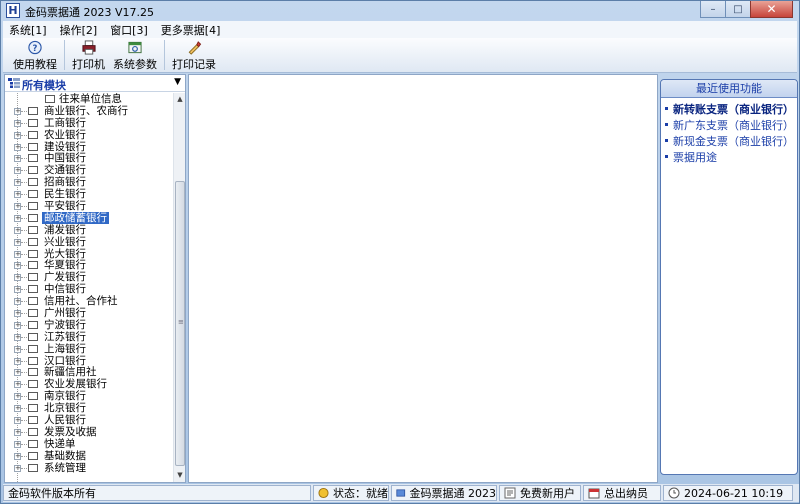 The image size is (800, 504). What do you see at coordinates (713, 9) in the screenshot?
I see `minimize-button: –` at bounding box center [713, 9].